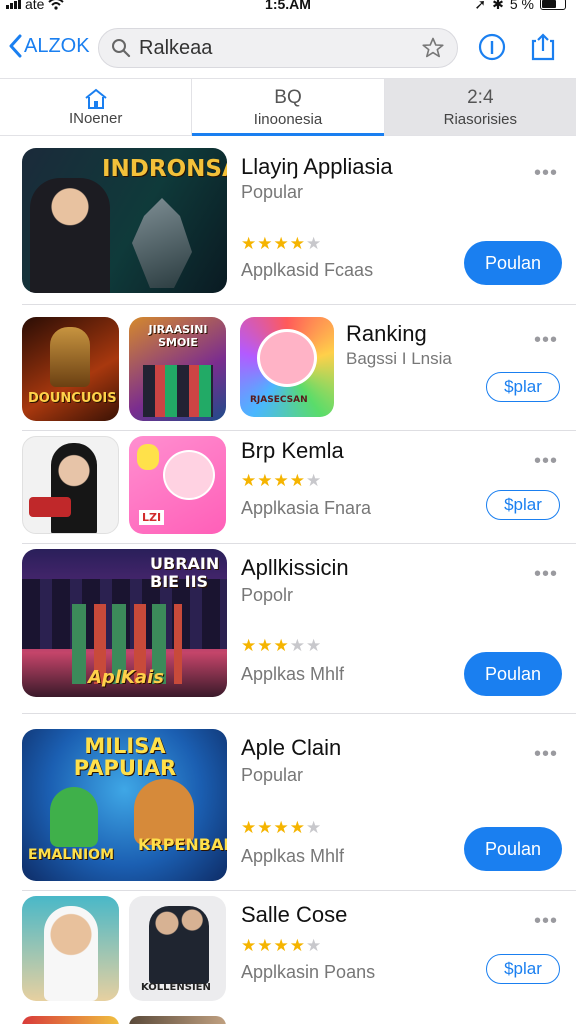 Image resolution: width=576 pixels, height=1024 pixels. I want to click on characters-image, so click(178, 391).